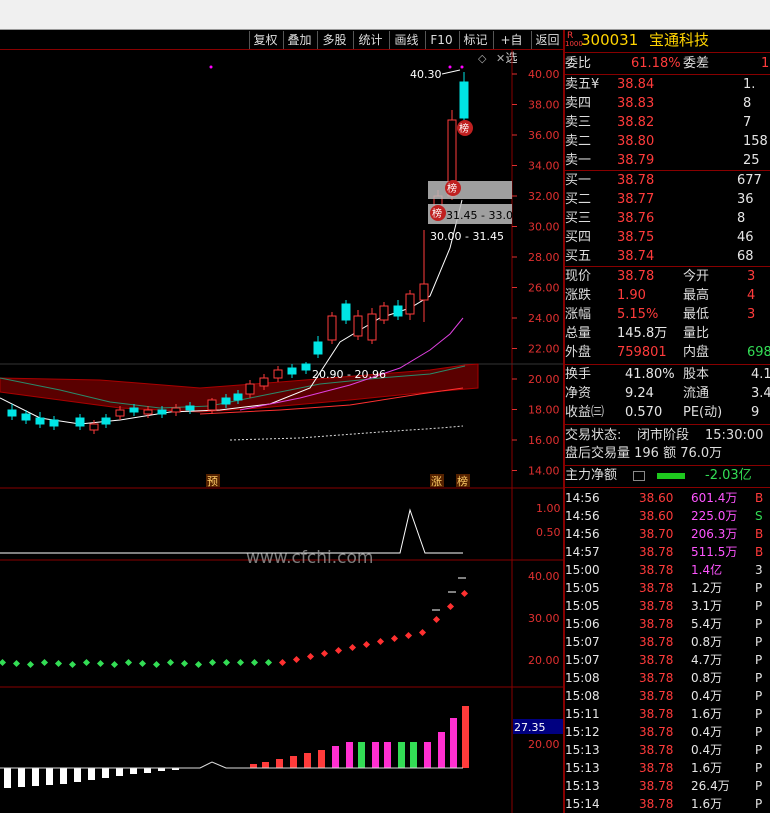 This screenshot has height=813, width=770. What do you see at coordinates (582, 714) in the screenshot?
I see `tick-time: 15:11` at bounding box center [582, 714].